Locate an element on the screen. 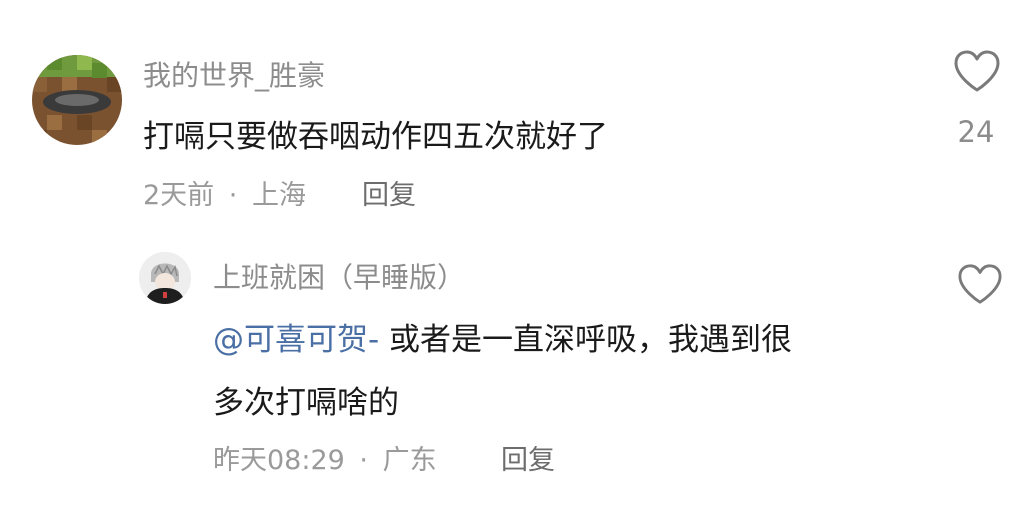 This screenshot has height=524, width=1028. reply-text-line1: @可喜可贺- 或者是一直深呼吸，我遇到很 is located at coordinates (502, 340).